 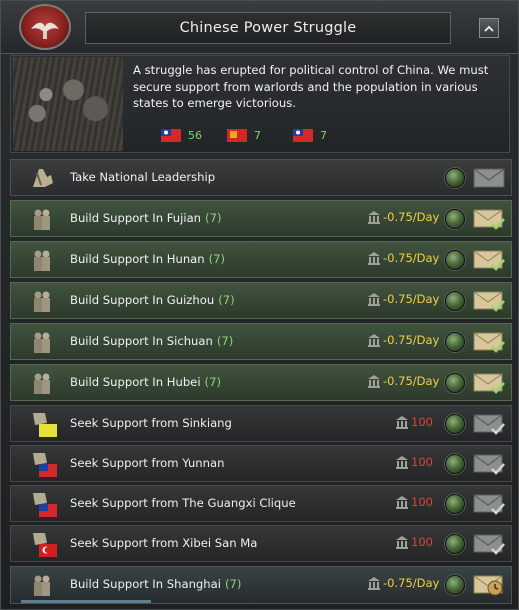 What do you see at coordinates (45, 545) in the screenshot?
I see `fist-xibei-flag-icon` at bounding box center [45, 545].